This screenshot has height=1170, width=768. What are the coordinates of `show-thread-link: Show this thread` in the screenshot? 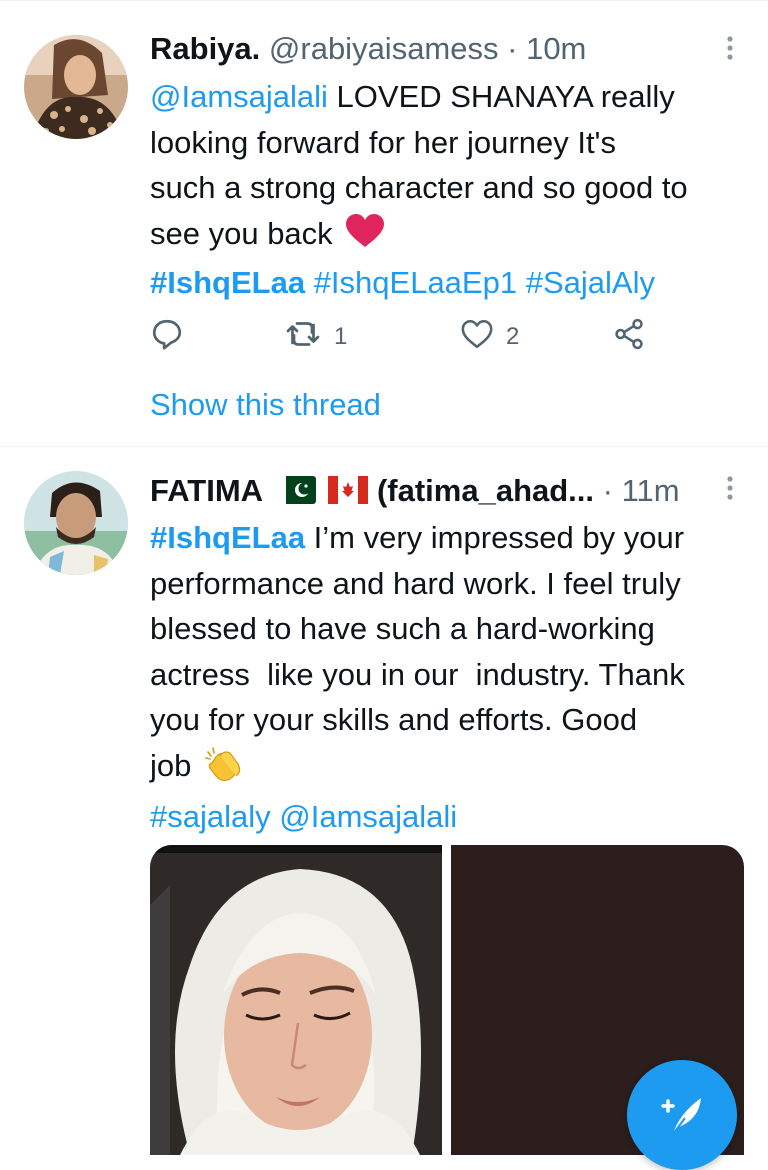 It's located at (265, 405).